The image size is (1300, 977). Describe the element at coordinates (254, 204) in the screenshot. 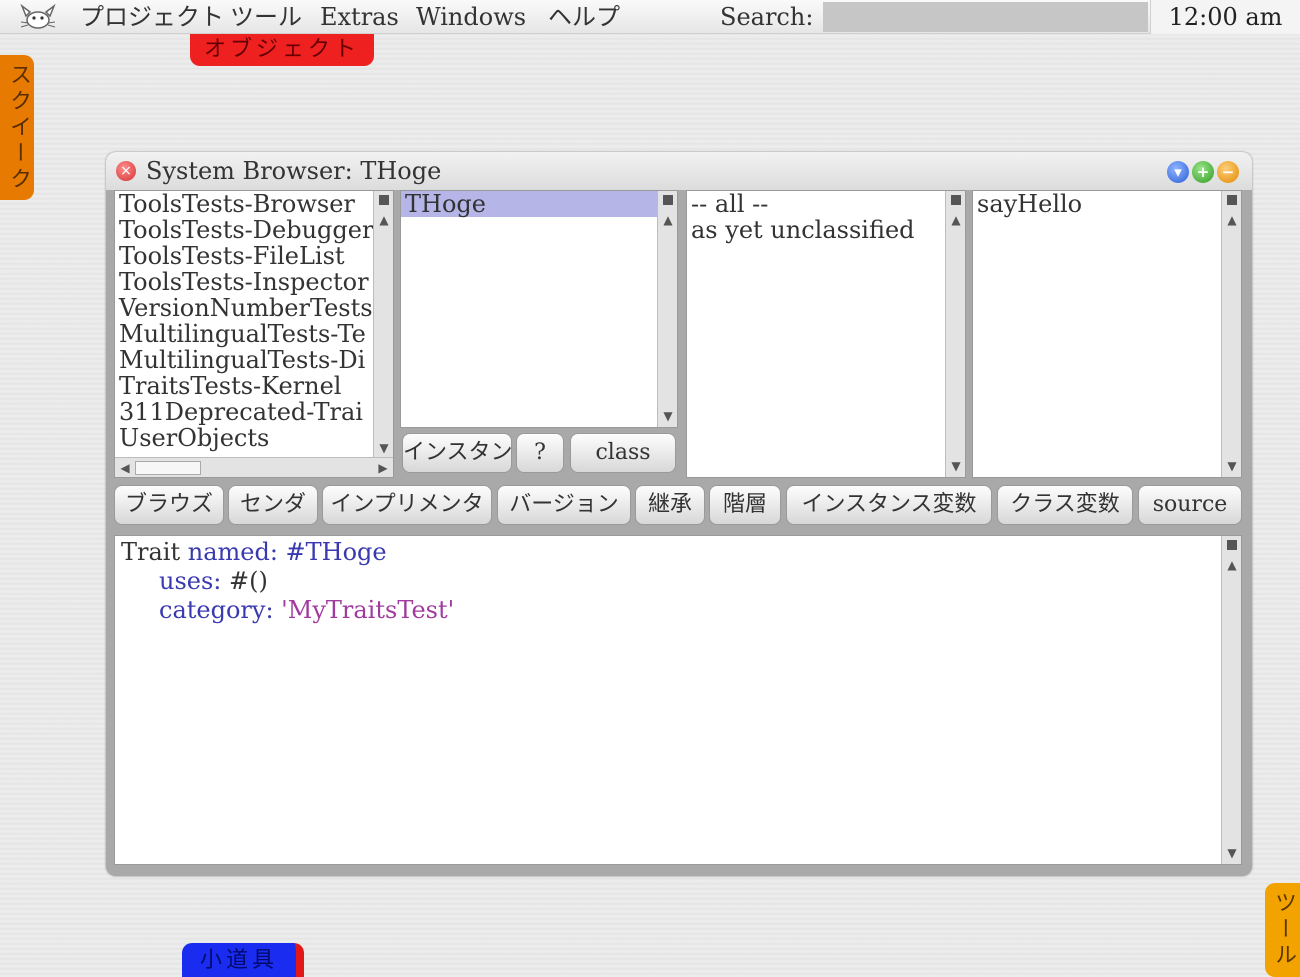

I see `list-item: ToolsTests-Browser` at that location.